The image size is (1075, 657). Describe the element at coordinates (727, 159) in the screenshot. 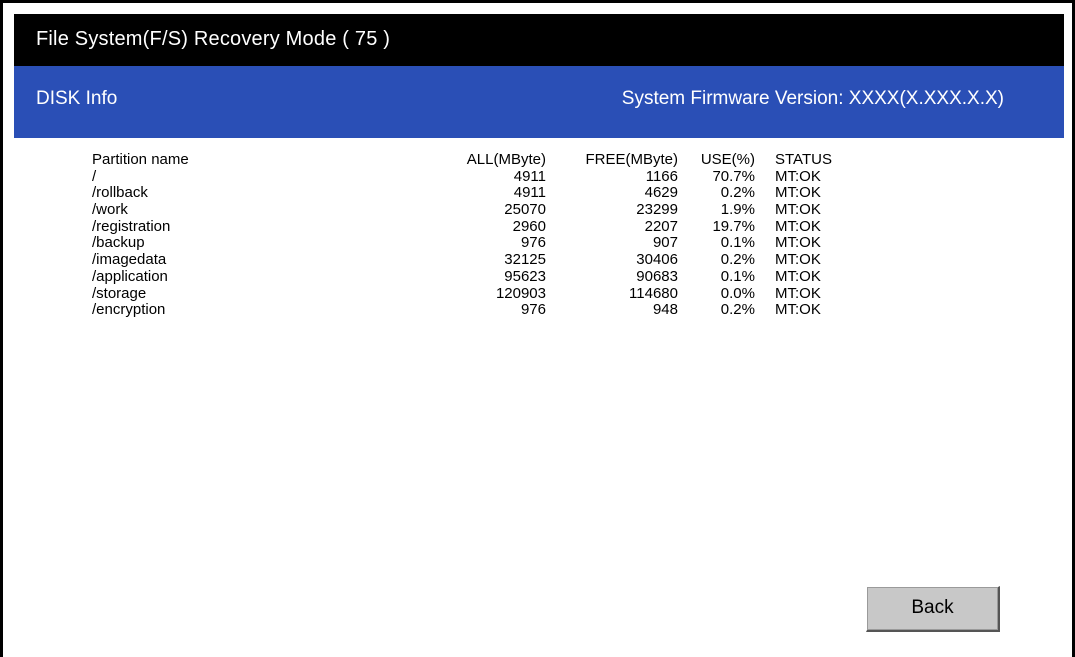

I see `header-use: USE(%)` at that location.